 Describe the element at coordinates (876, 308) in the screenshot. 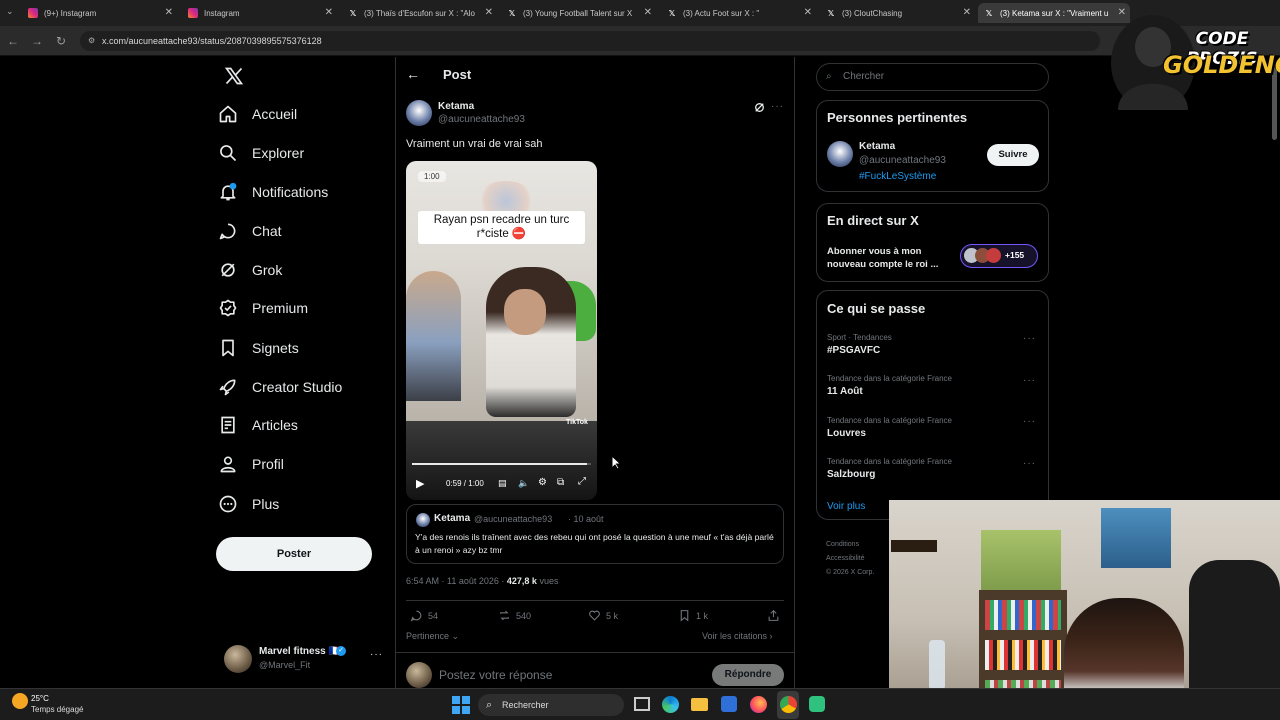

I see `card-title: Ce qui se passe` at that location.